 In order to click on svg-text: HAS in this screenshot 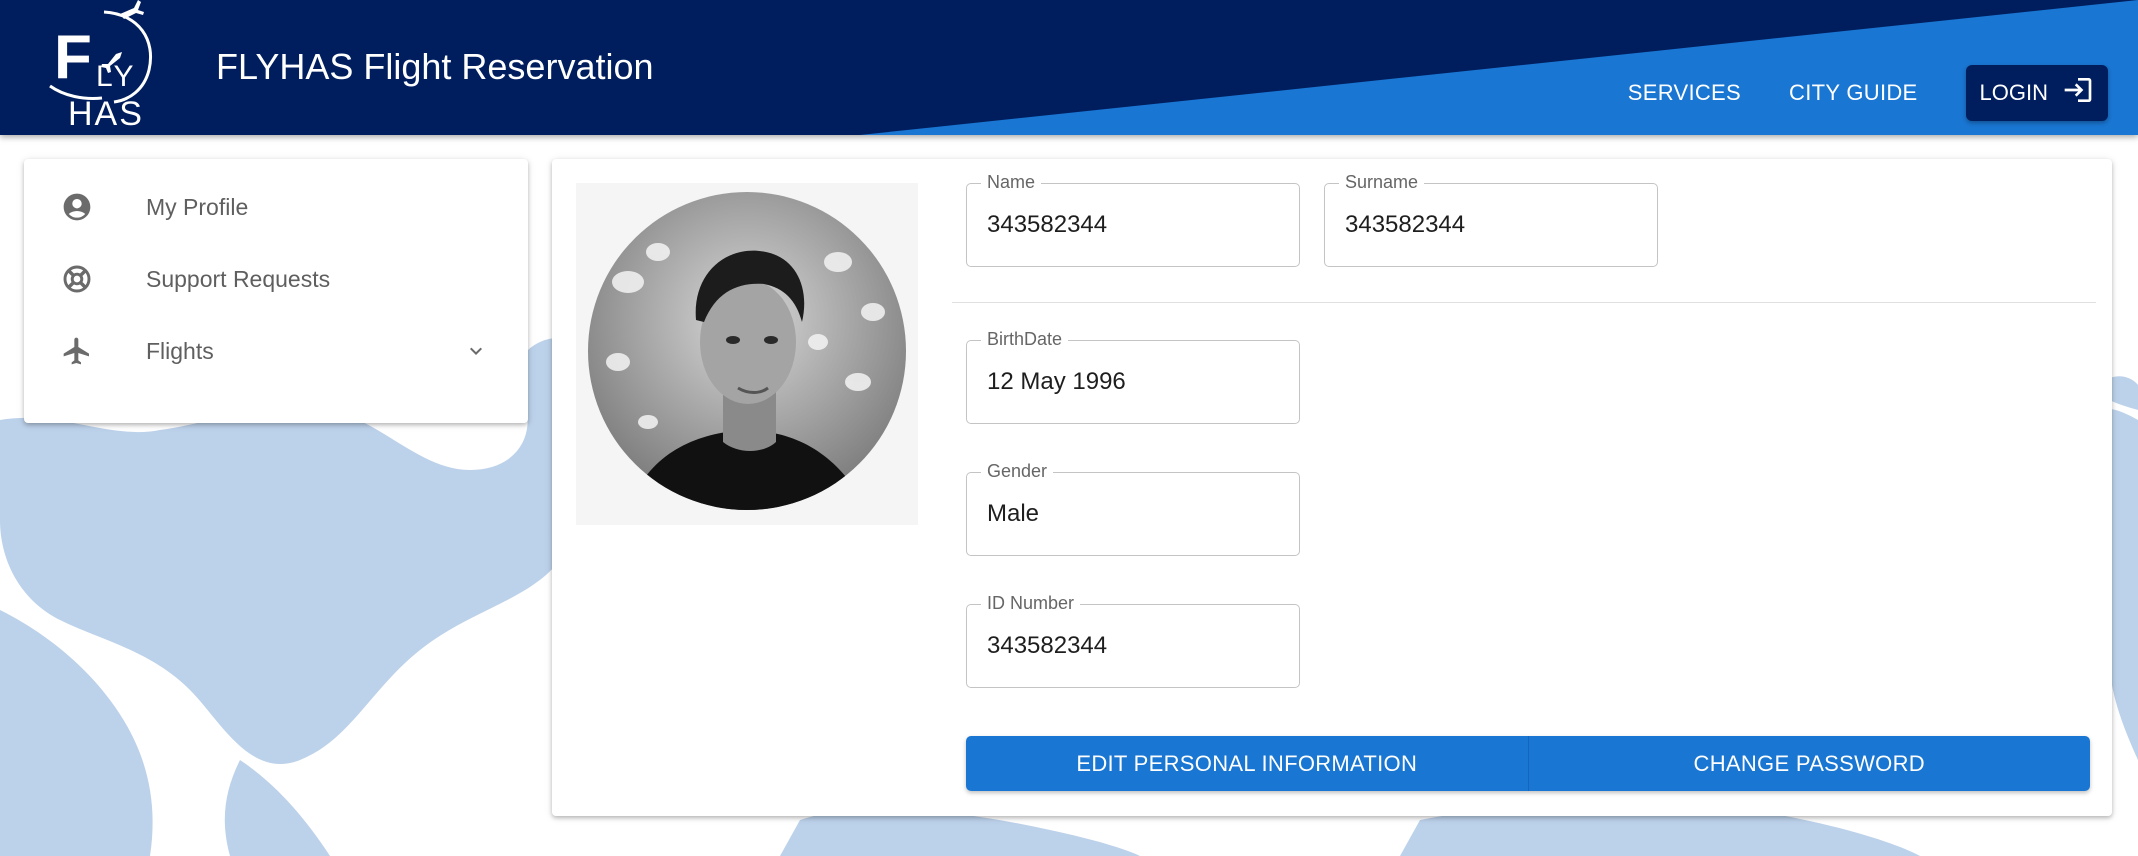, I will do `click(106, 113)`.